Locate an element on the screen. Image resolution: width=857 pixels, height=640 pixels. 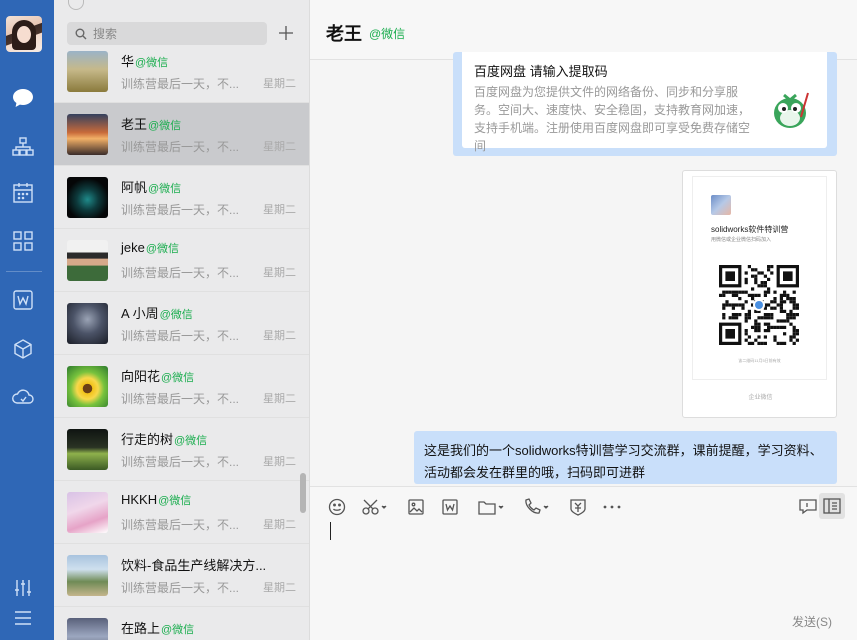
avatar is located at coordinates (24, 34).